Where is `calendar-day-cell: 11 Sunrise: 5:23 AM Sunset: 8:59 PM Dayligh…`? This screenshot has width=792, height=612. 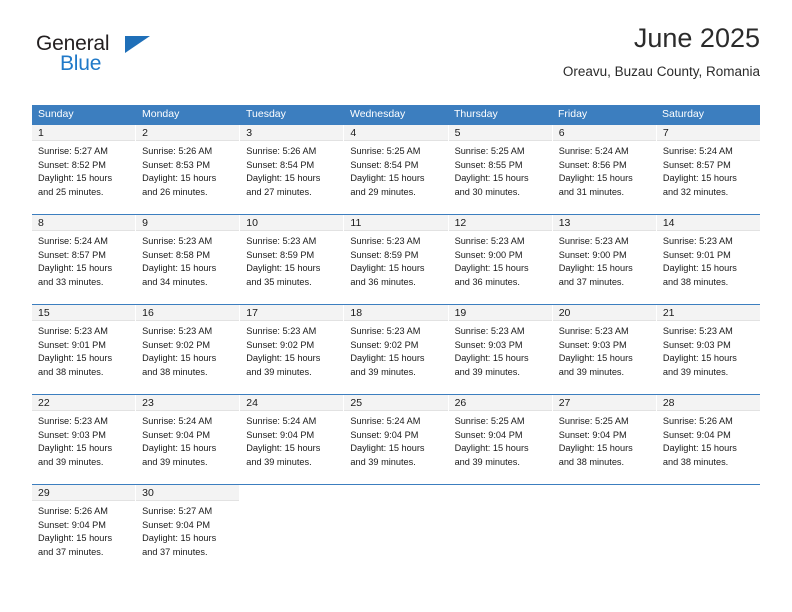
calendar-day-cell: 11 Sunrise: 5:23 AM Sunset: 8:59 PM Dayligh… is located at coordinates (396, 259).